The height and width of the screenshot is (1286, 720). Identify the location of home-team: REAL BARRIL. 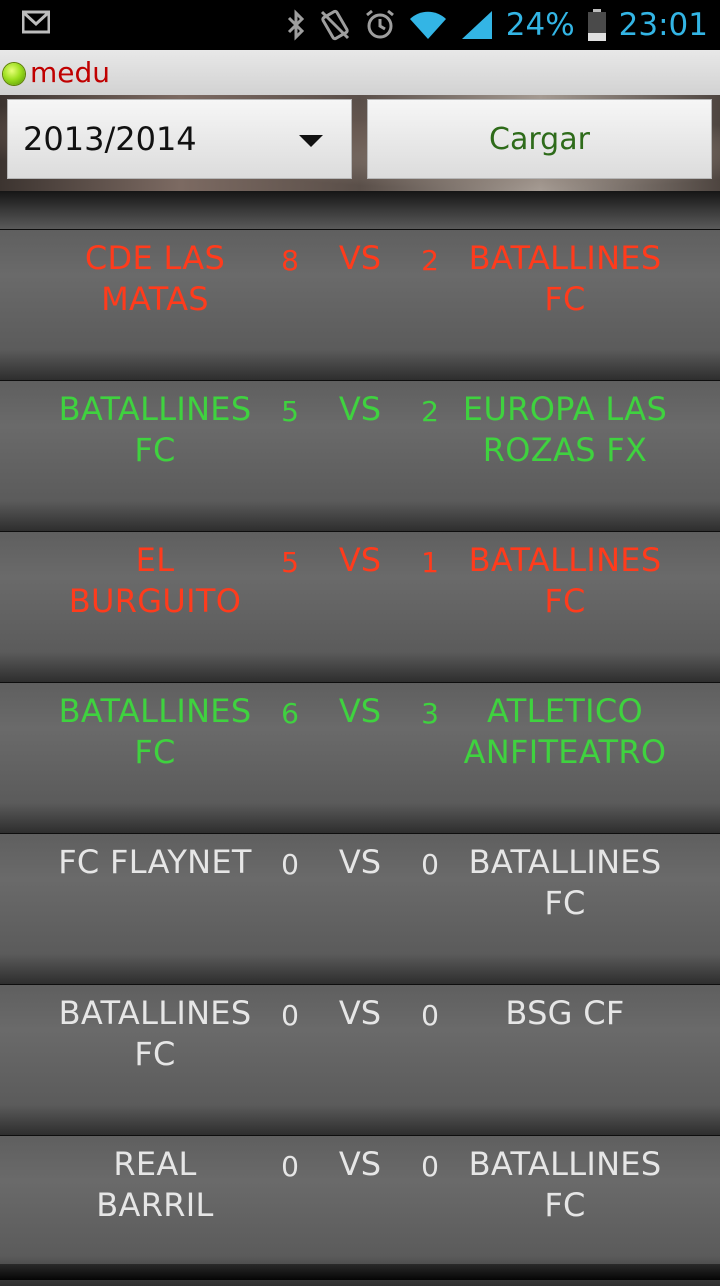
(155, 1184).